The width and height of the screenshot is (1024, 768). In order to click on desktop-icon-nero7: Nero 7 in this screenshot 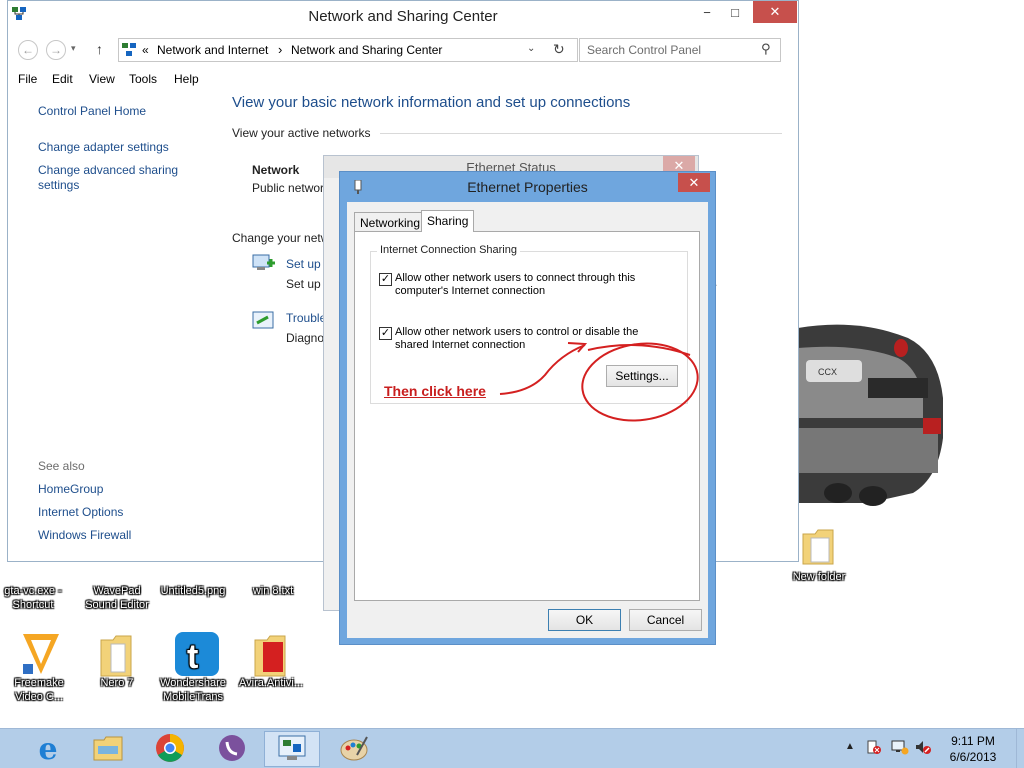, I will do `click(117, 660)`.